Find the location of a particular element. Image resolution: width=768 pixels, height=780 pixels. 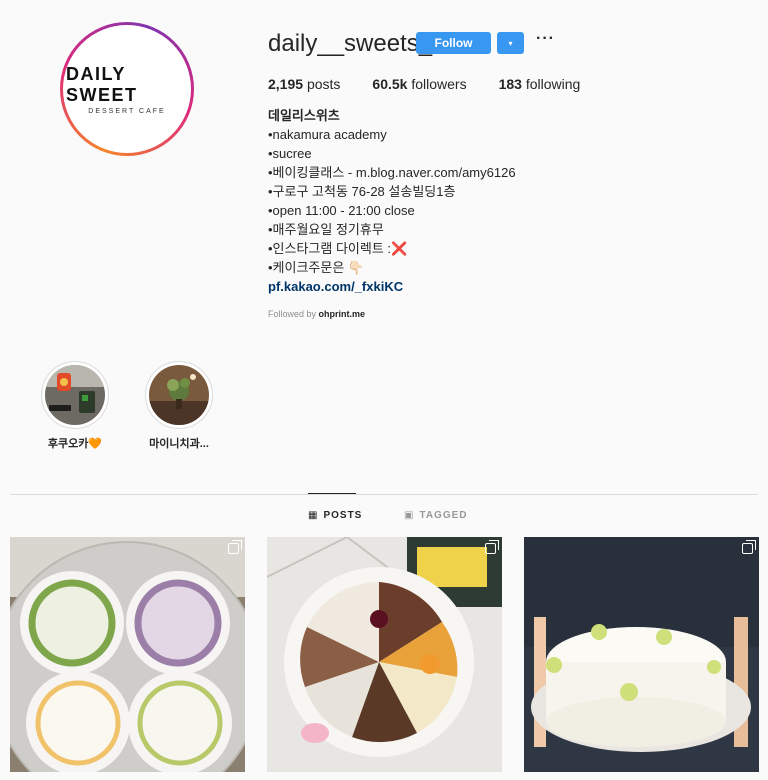

more-icon: ··· is located at coordinates (545, 38).